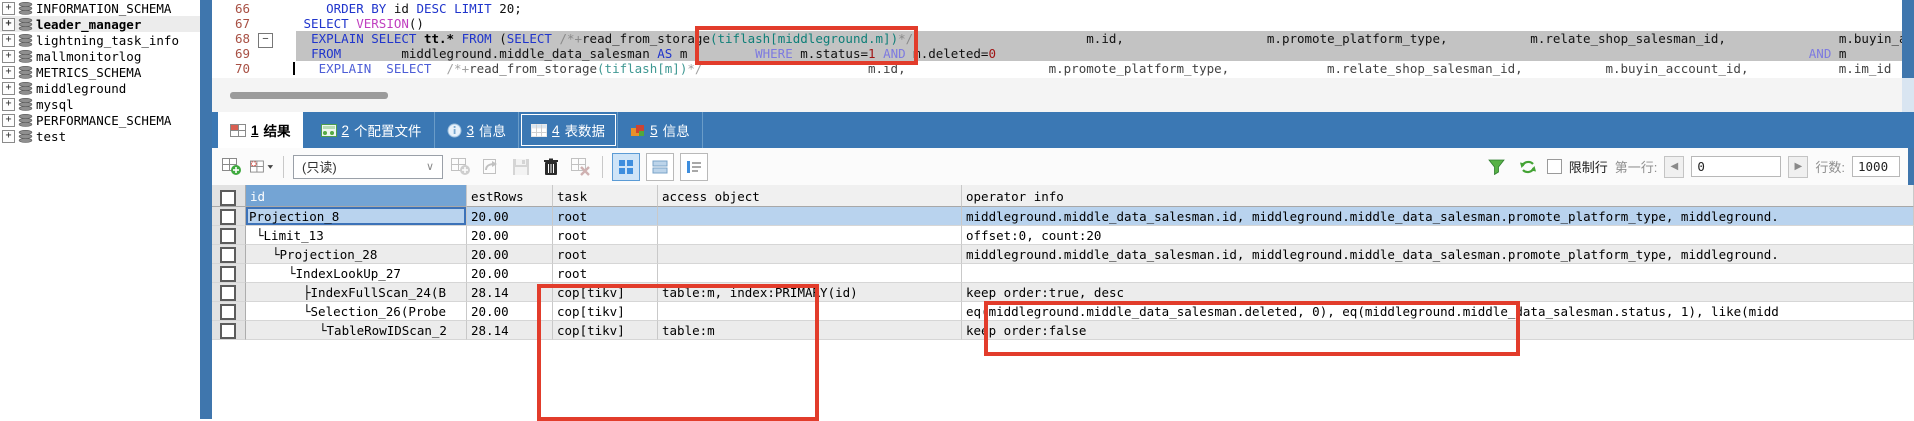  I want to click on edit-mode-dropdown: (只读) ∨, so click(368, 166).